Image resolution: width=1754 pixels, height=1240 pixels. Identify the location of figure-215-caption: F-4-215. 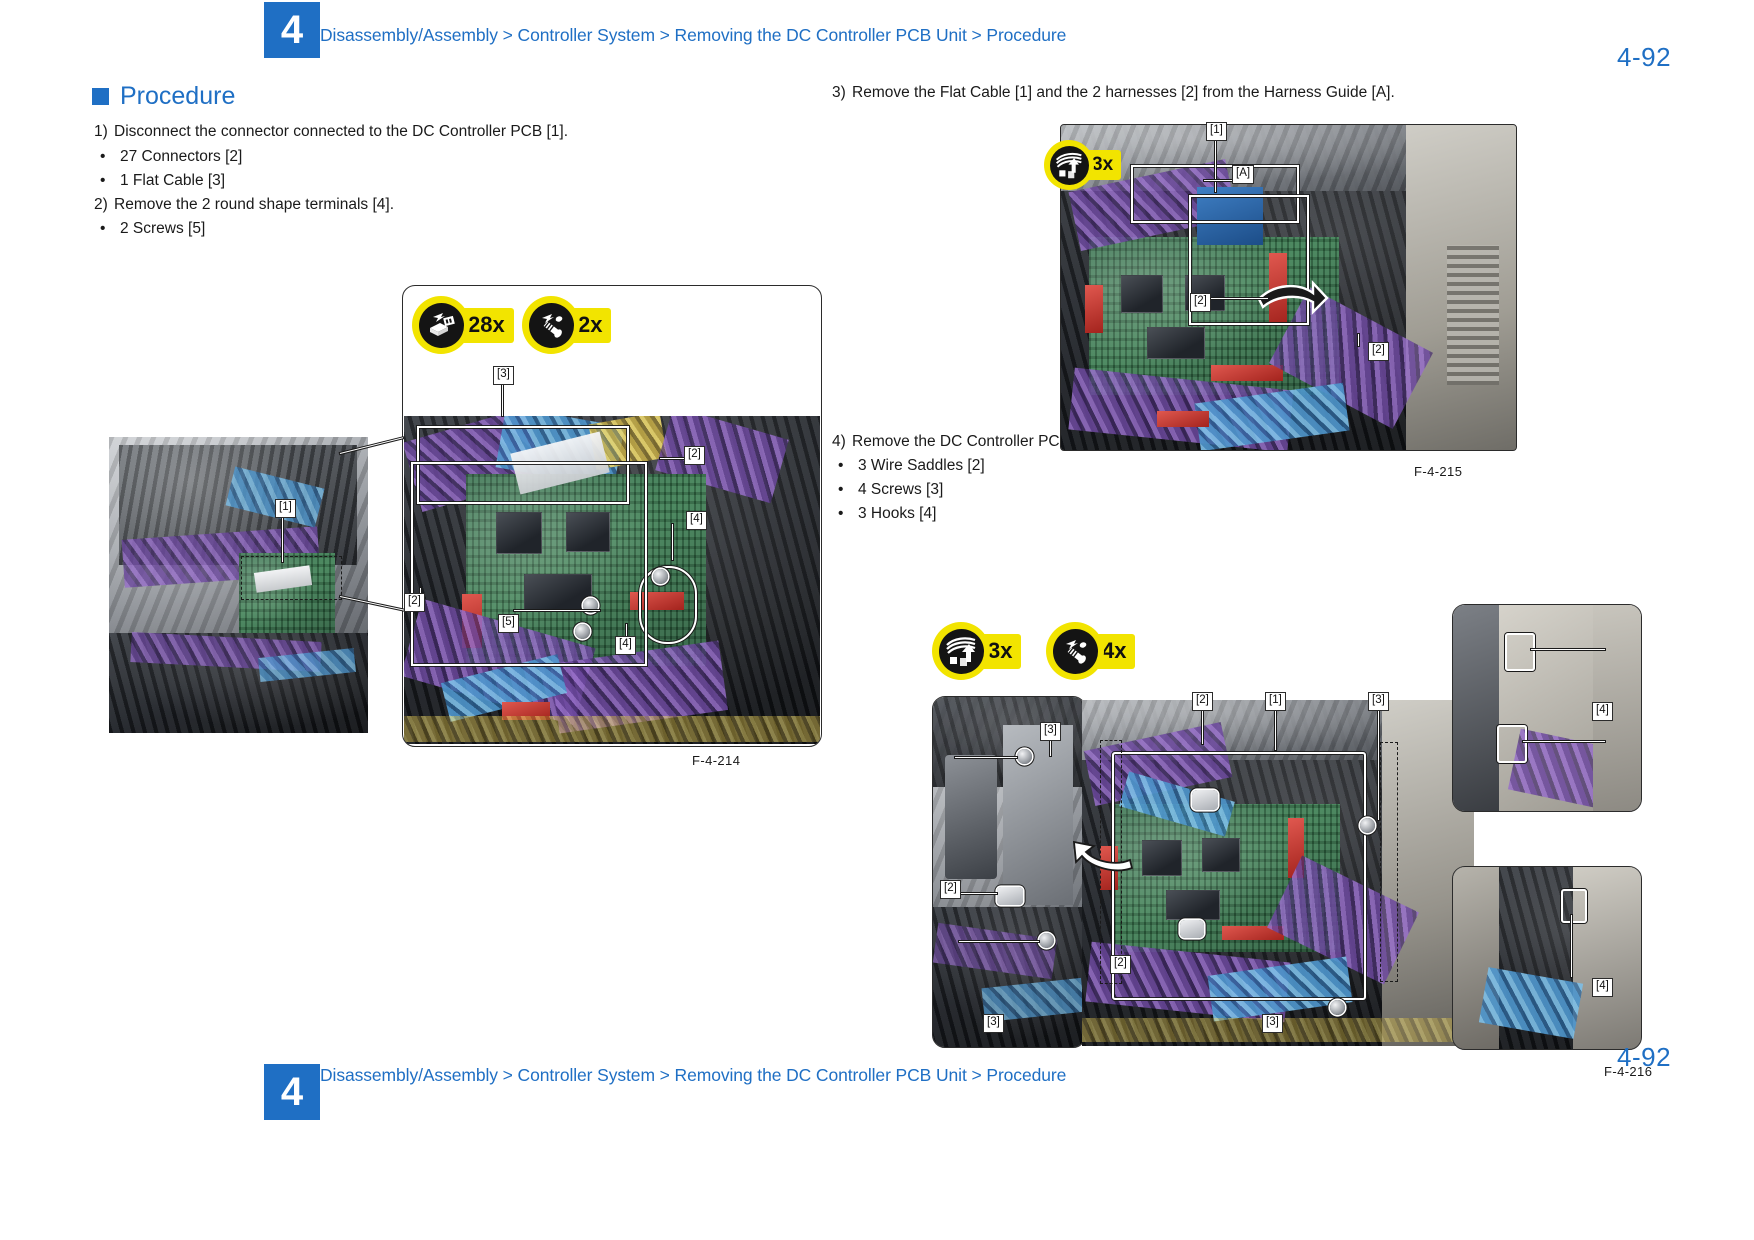
(1438, 471).